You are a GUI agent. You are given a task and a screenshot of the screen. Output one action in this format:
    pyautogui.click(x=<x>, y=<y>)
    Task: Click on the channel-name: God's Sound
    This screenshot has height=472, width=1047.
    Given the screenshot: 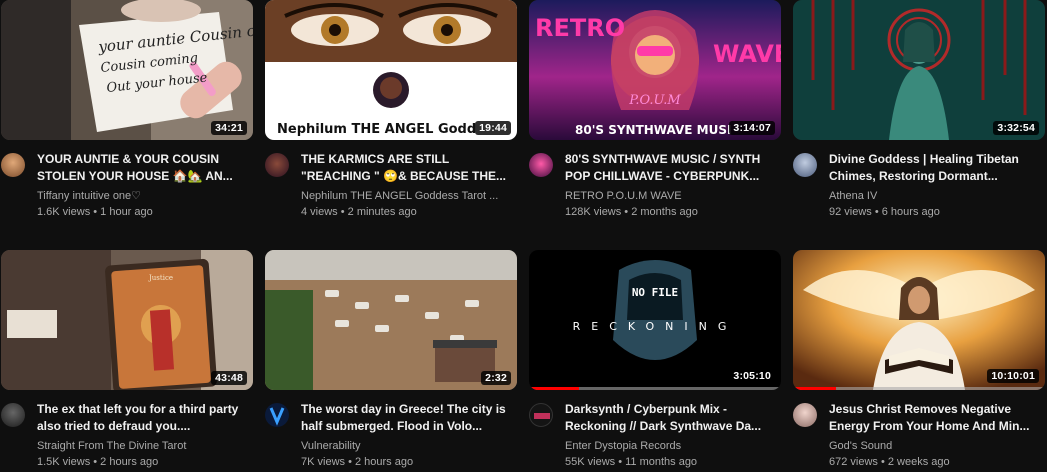 What is the action you would take?
    pyautogui.click(x=937, y=446)
    